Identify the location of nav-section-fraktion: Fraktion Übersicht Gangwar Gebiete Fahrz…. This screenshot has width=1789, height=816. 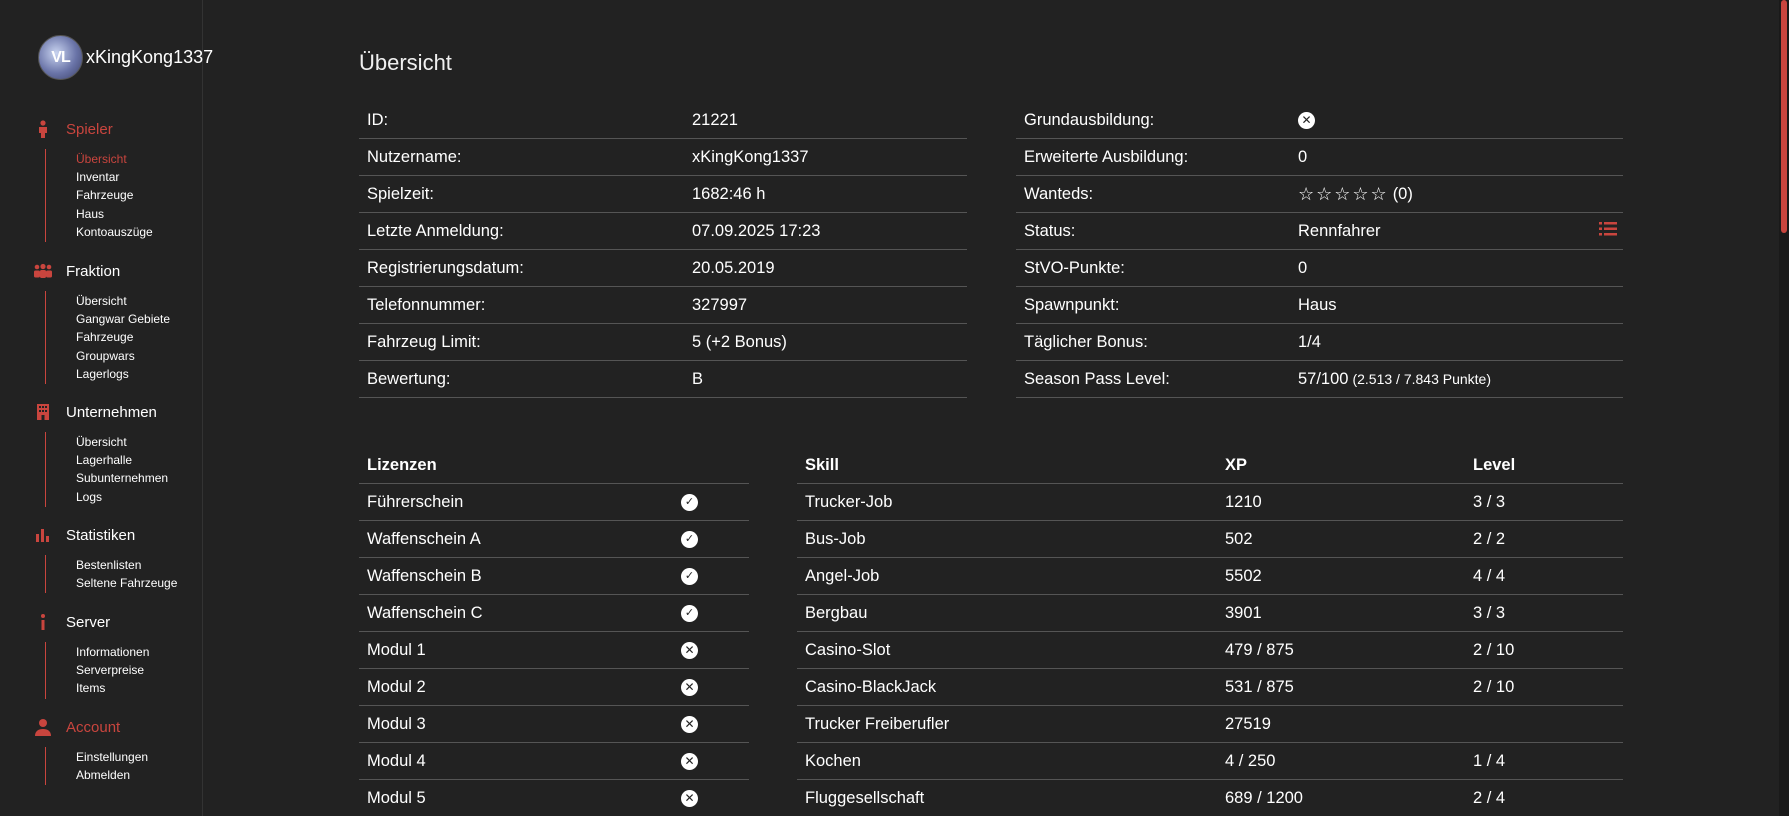
(117, 322).